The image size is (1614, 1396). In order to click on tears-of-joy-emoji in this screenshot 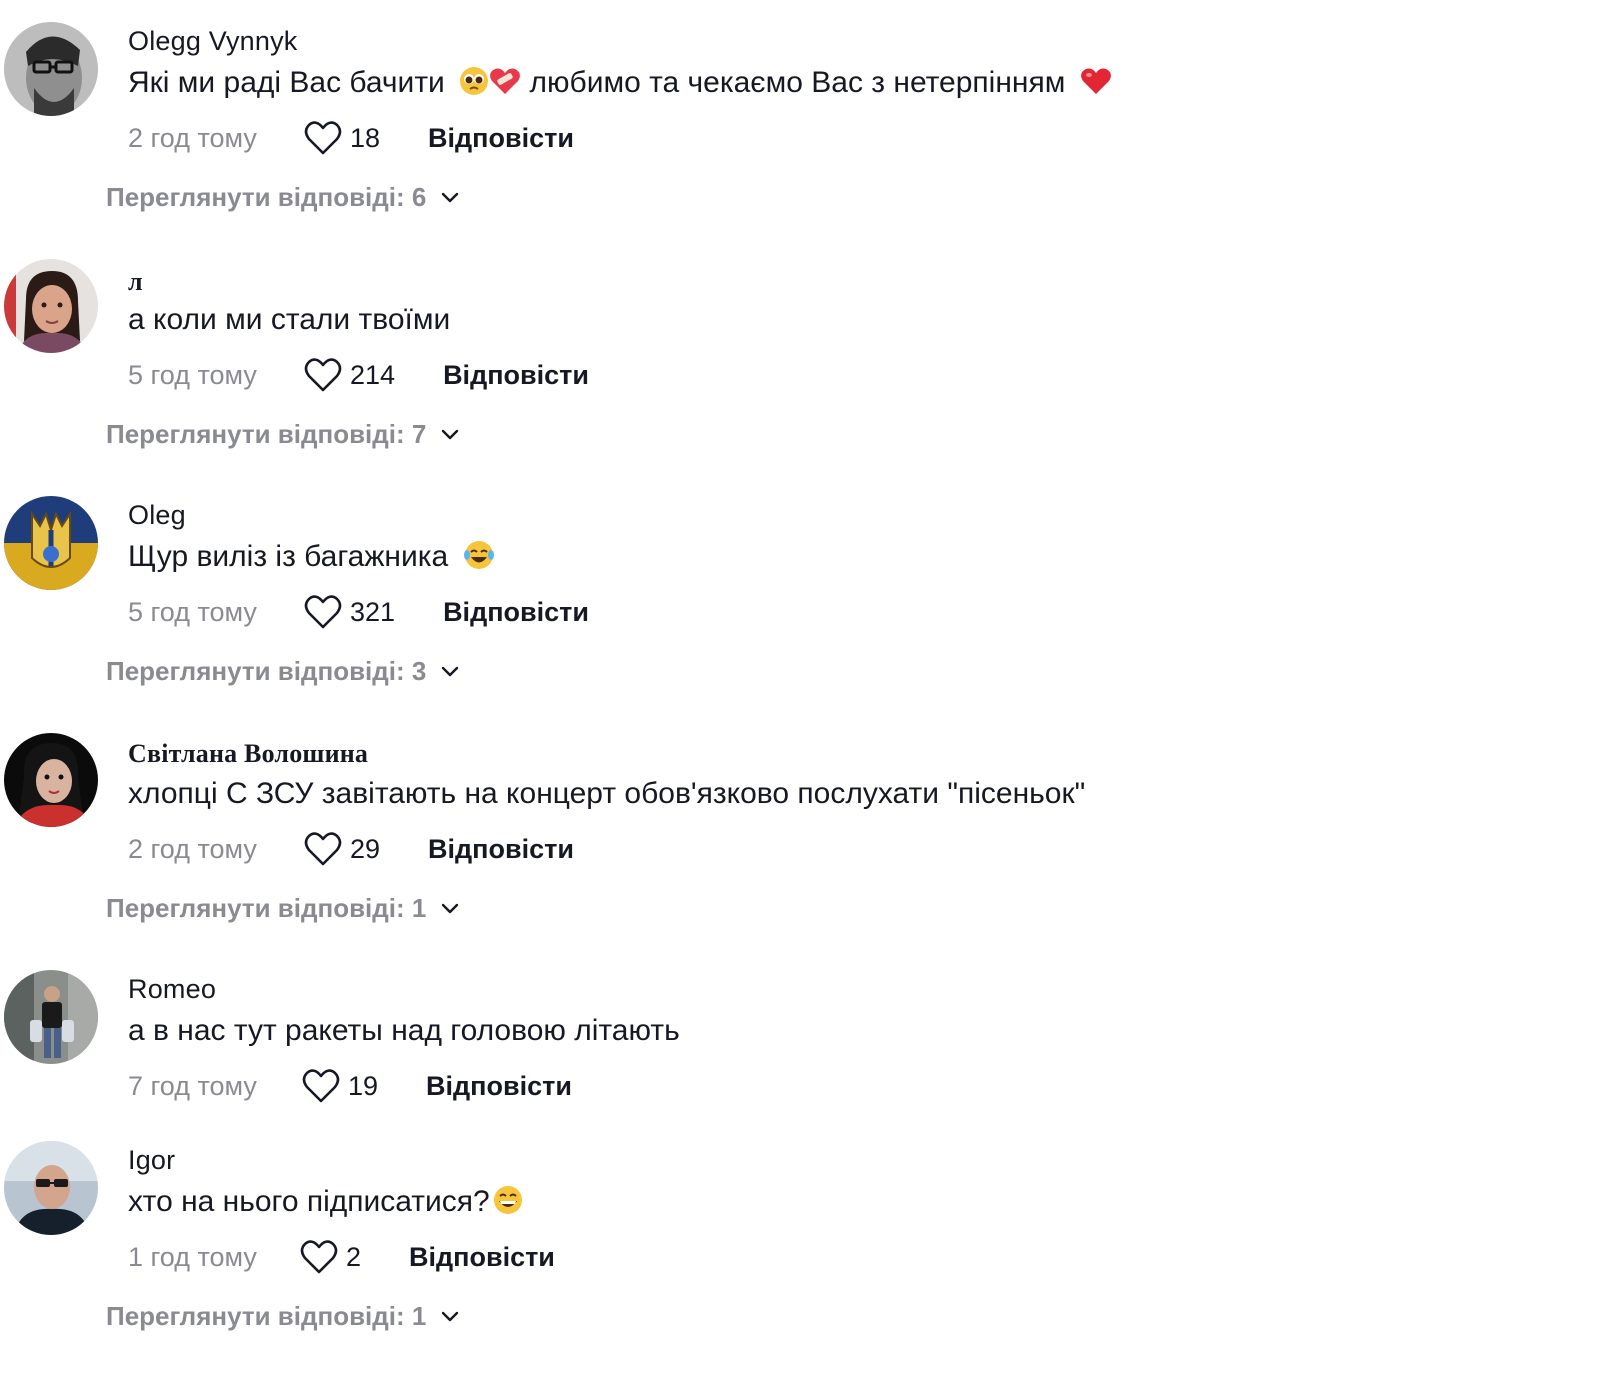, I will do `click(479, 559)`.